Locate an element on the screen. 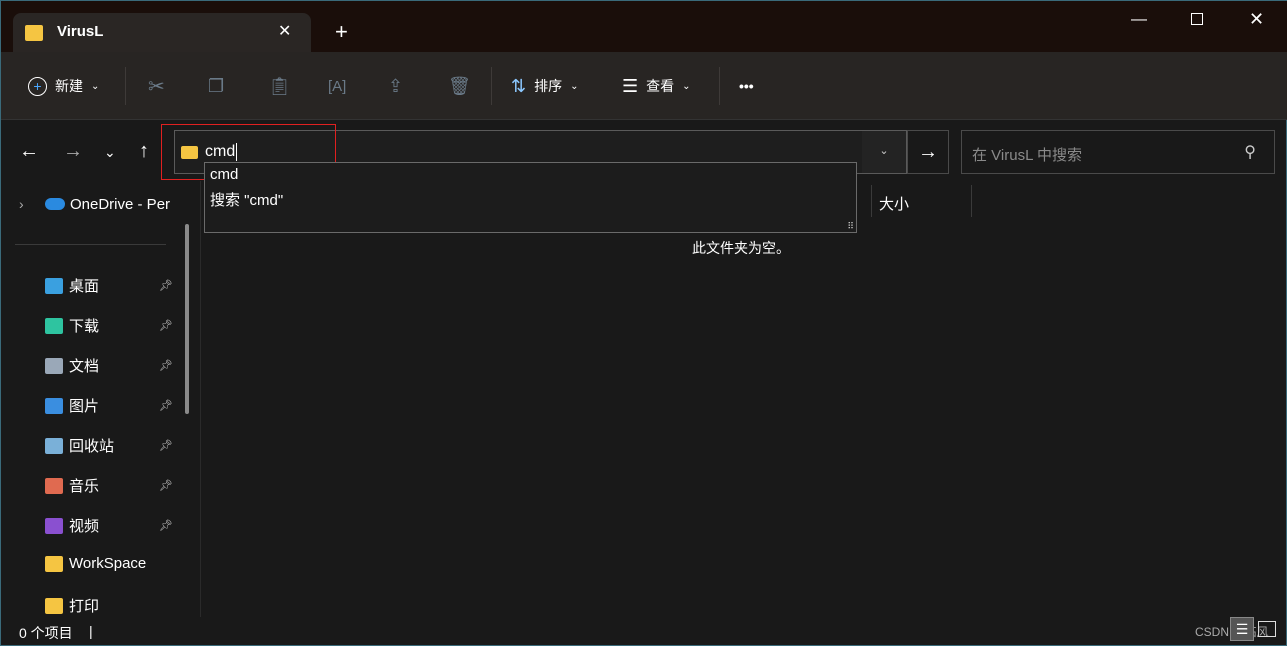 Image resolution: width=1287 pixels, height=646 pixels. sidebar-item: 下载 📌︎ is located at coordinates (110, 325).